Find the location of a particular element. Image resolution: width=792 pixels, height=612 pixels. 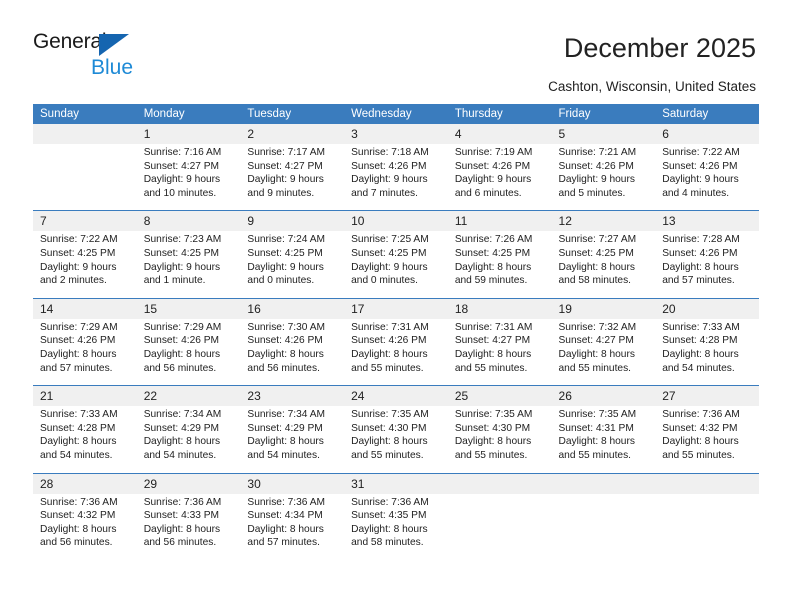

sunrise-text: Sunrise: 7:25 AM is located at coordinates (390, 240).